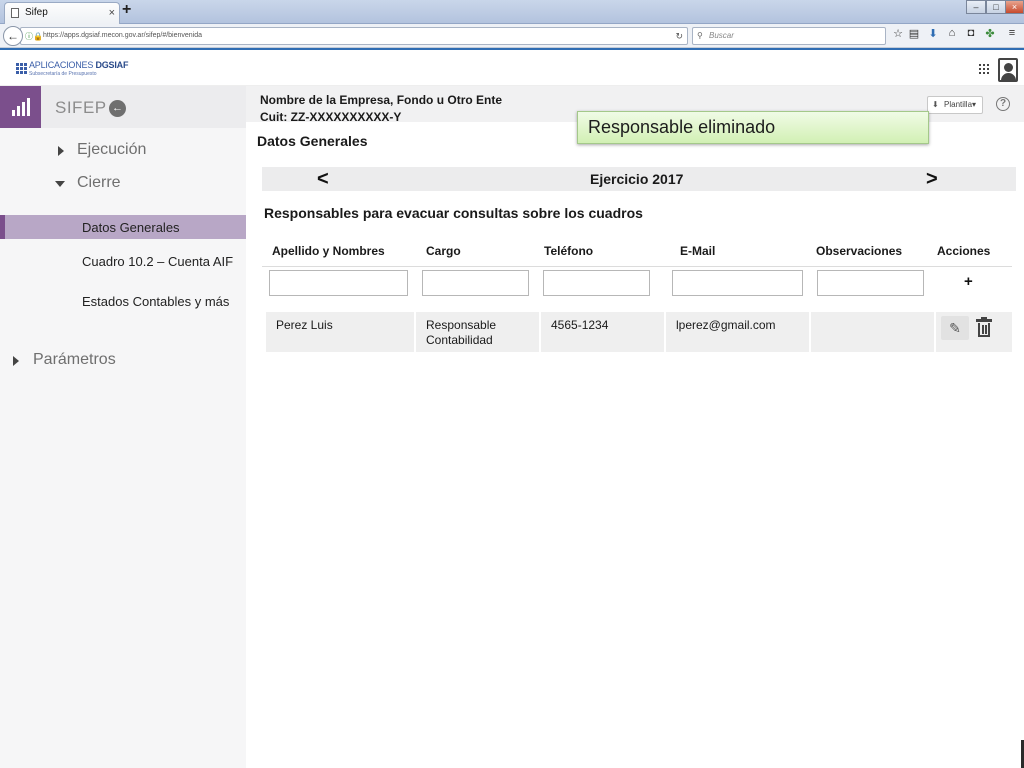 This screenshot has width=1024, height=768. Describe the element at coordinates (1003, 104) in the screenshot. I see `help-icon: ?` at that location.